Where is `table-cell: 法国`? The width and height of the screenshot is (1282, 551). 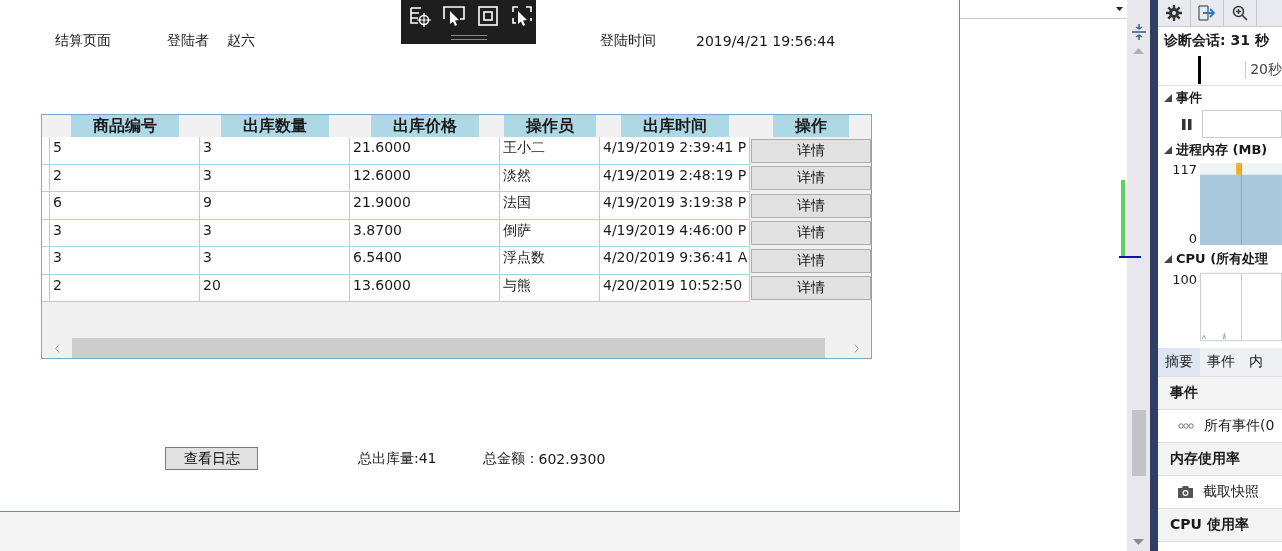 table-cell: 法国 is located at coordinates (550, 206).